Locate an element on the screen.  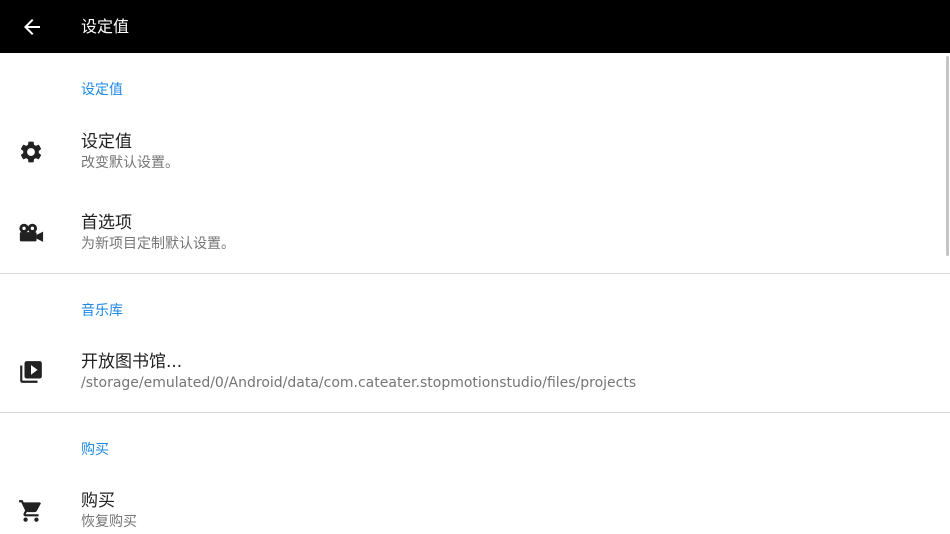
arrow-back-icon is located at coordinates (32, 27).